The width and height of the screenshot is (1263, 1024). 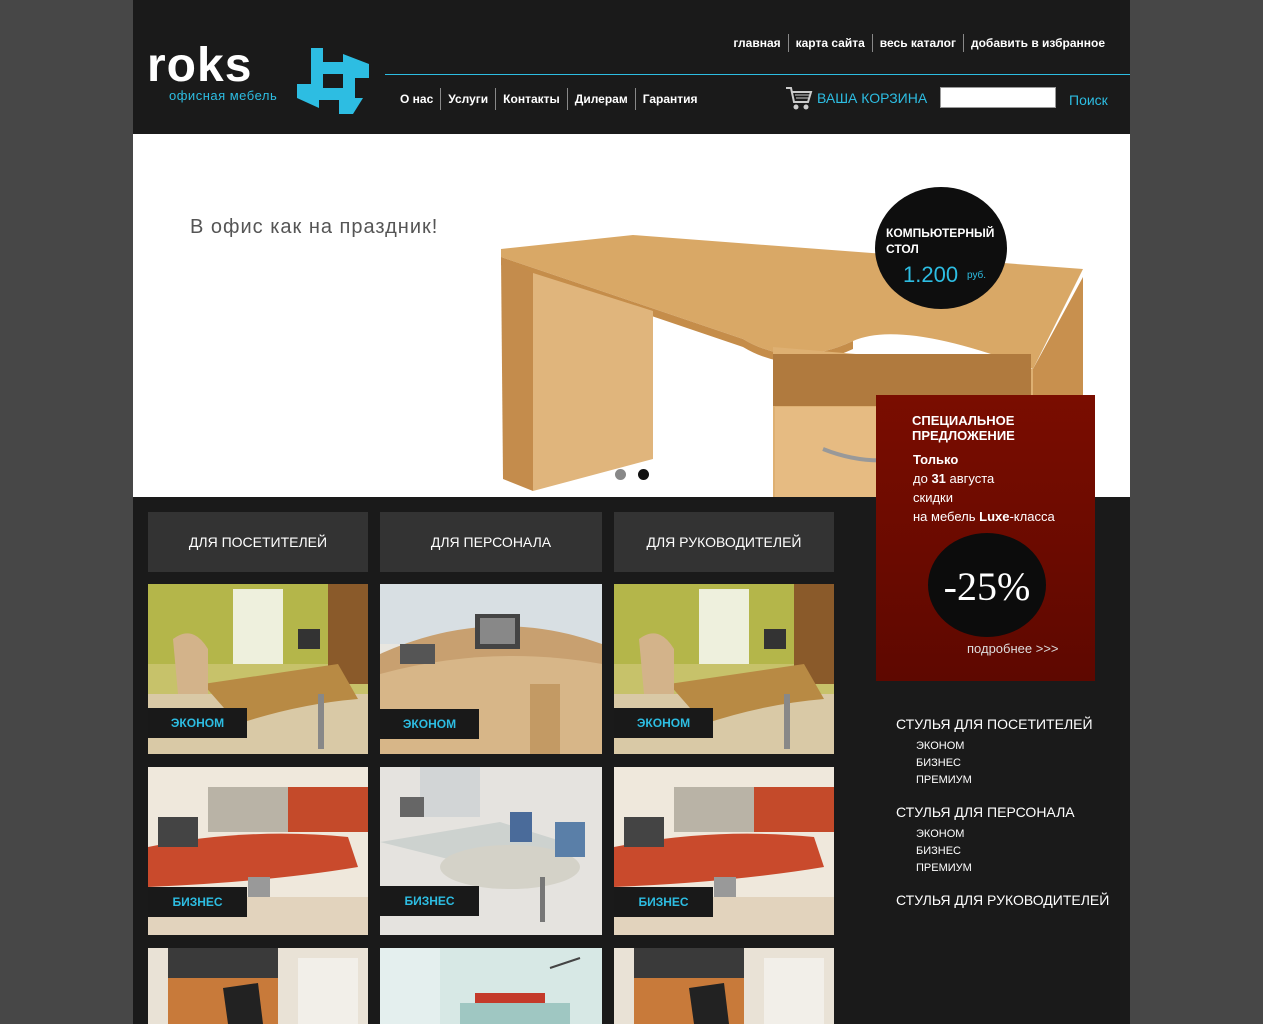 I want to click on promo-more-link: подробнее >>>, so click(x=1013, y=648).